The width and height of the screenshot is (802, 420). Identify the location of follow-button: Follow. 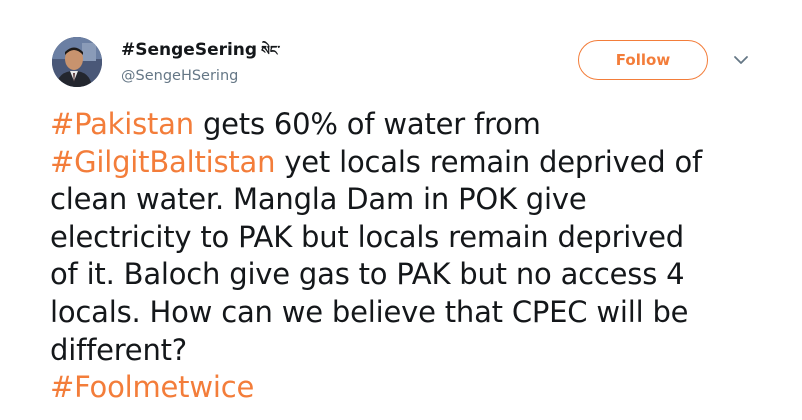
(643, 60).